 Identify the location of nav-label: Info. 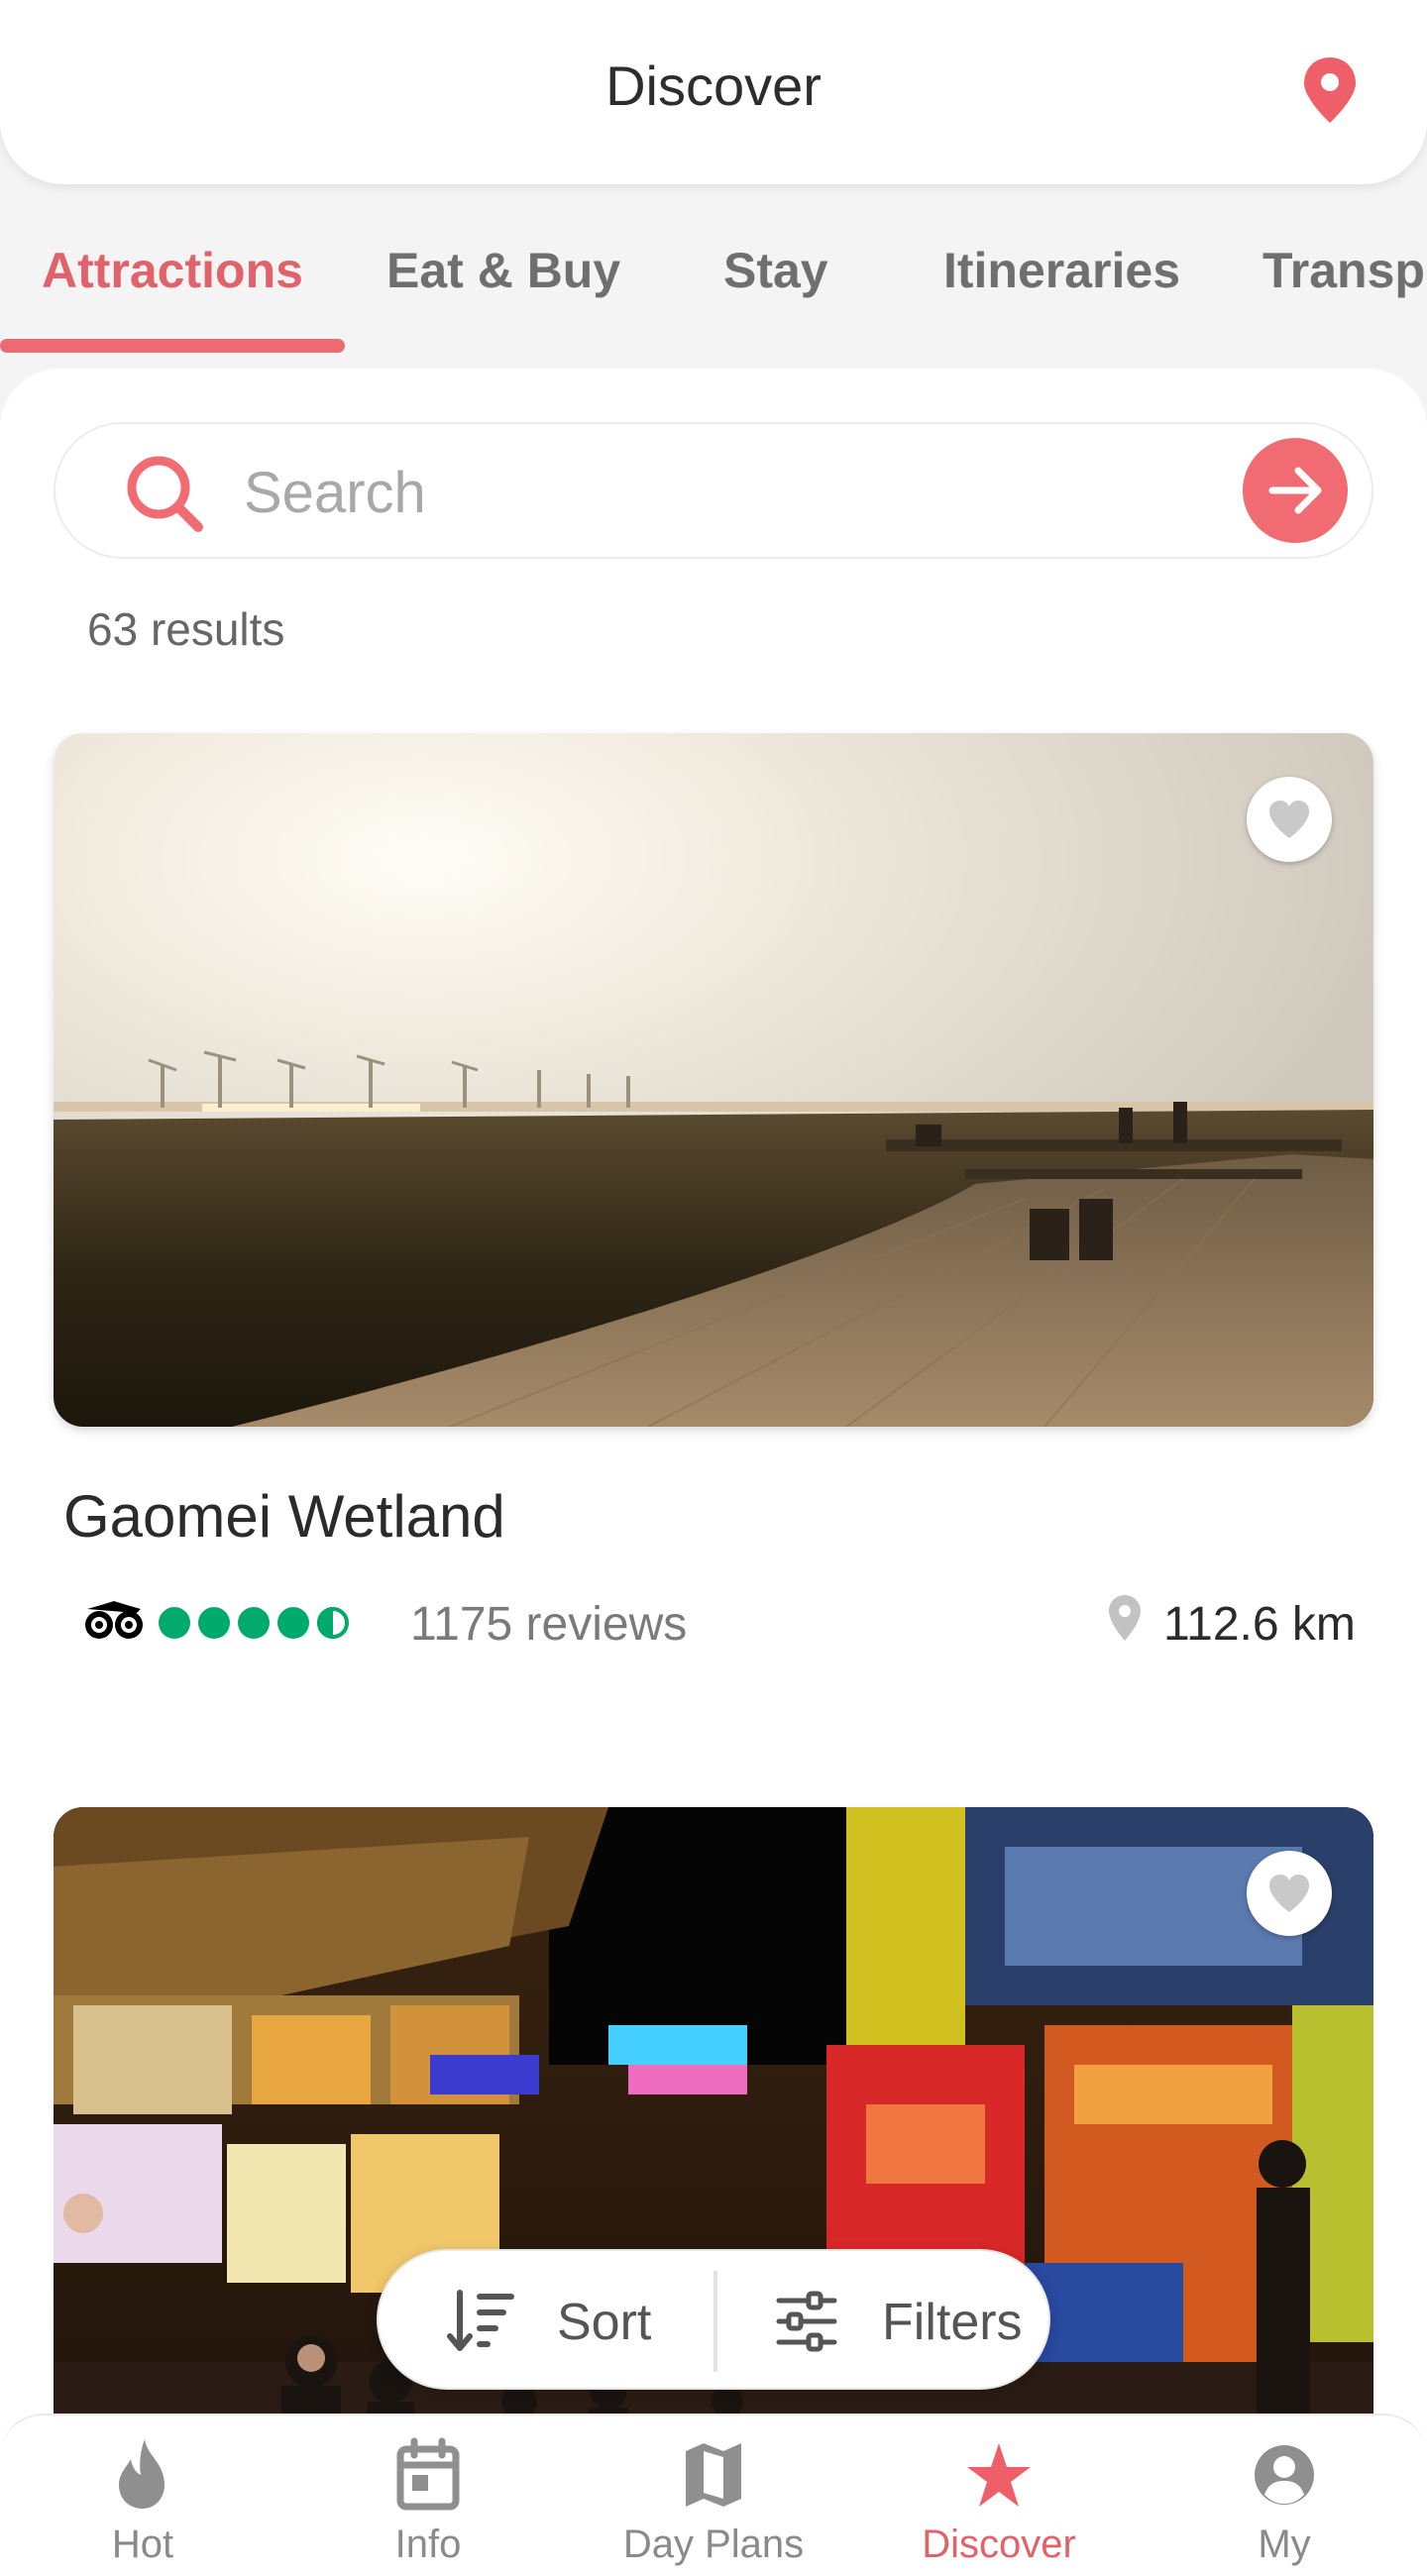
(428, 2544).